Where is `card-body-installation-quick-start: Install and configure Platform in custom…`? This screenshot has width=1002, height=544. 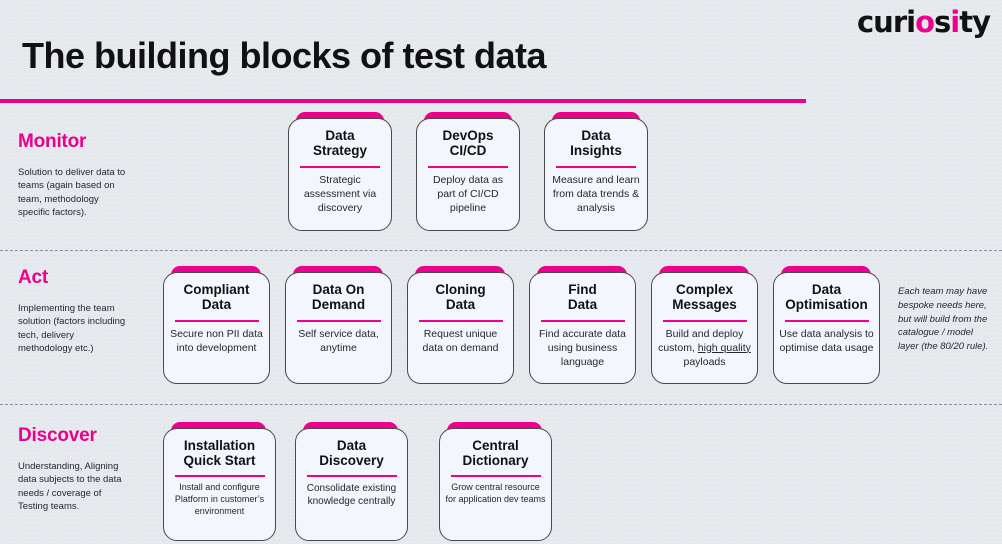
card-body-installation-quick-start: Install and configure Platform in custom… is located at coordinates (219, 498).